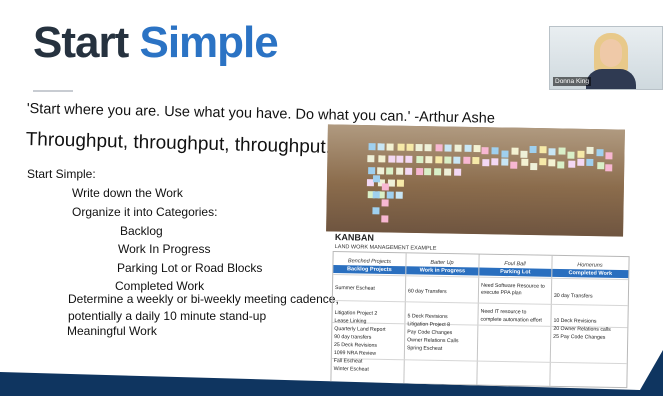 This screenshot has width=663, height=396. Describe the element at coordinates (355, 345) in the screenshot. I see `backlog-cell: 25 Deck Revisions` at that location.